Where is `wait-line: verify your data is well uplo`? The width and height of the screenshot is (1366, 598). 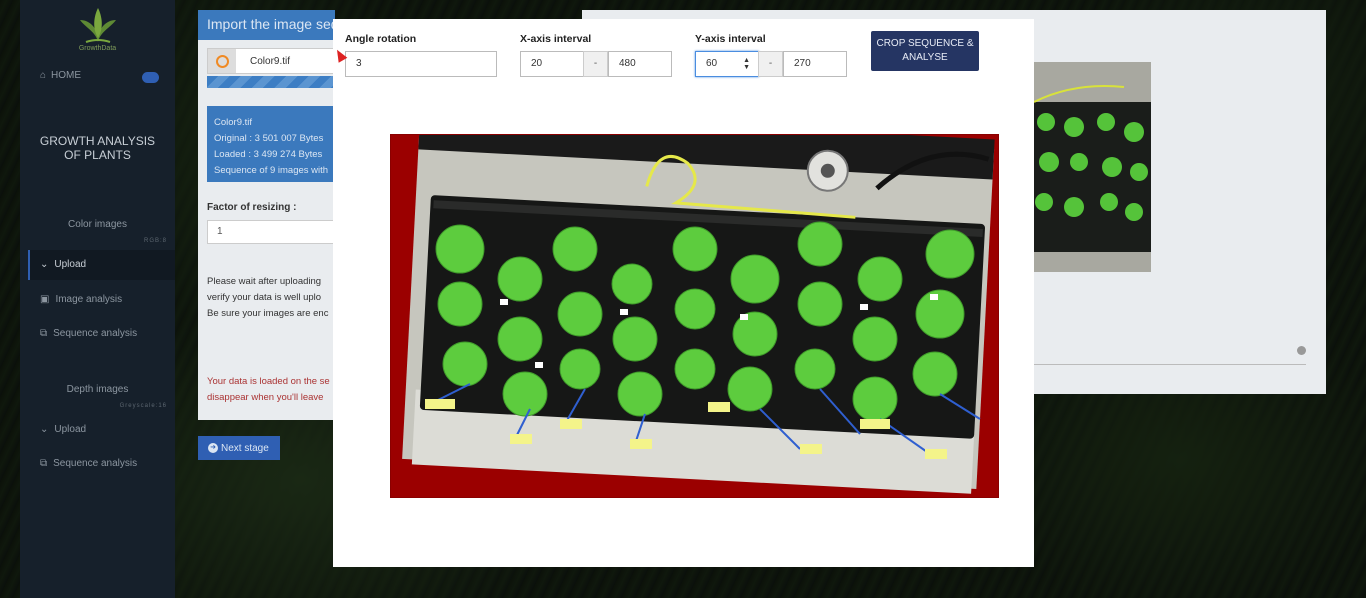 wait-line: verify your data is well uplo is located at coordinates (264, 297).